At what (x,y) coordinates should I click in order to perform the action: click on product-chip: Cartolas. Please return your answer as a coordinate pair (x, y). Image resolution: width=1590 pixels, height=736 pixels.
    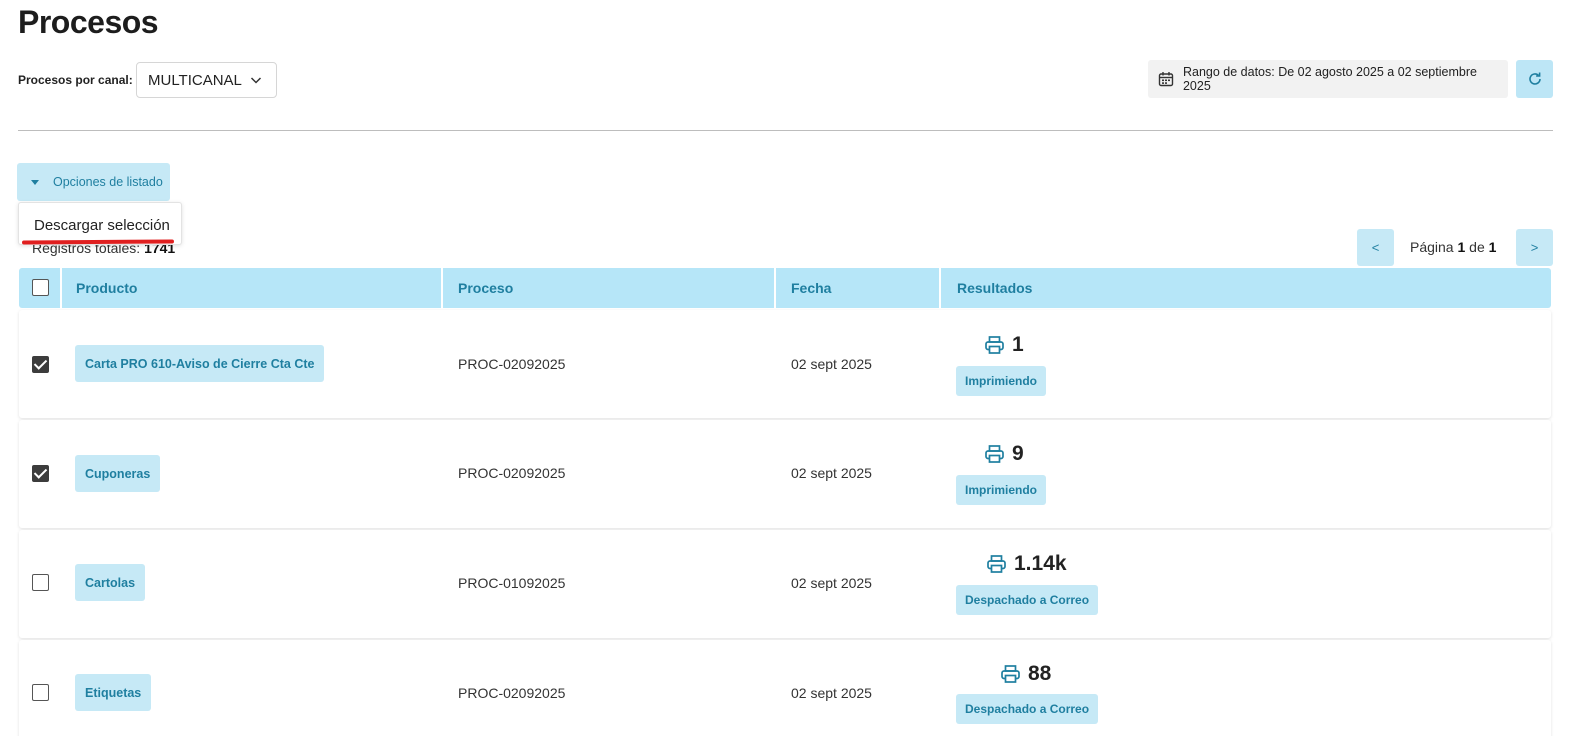
    Looking at the image, I should click on (110, 582).